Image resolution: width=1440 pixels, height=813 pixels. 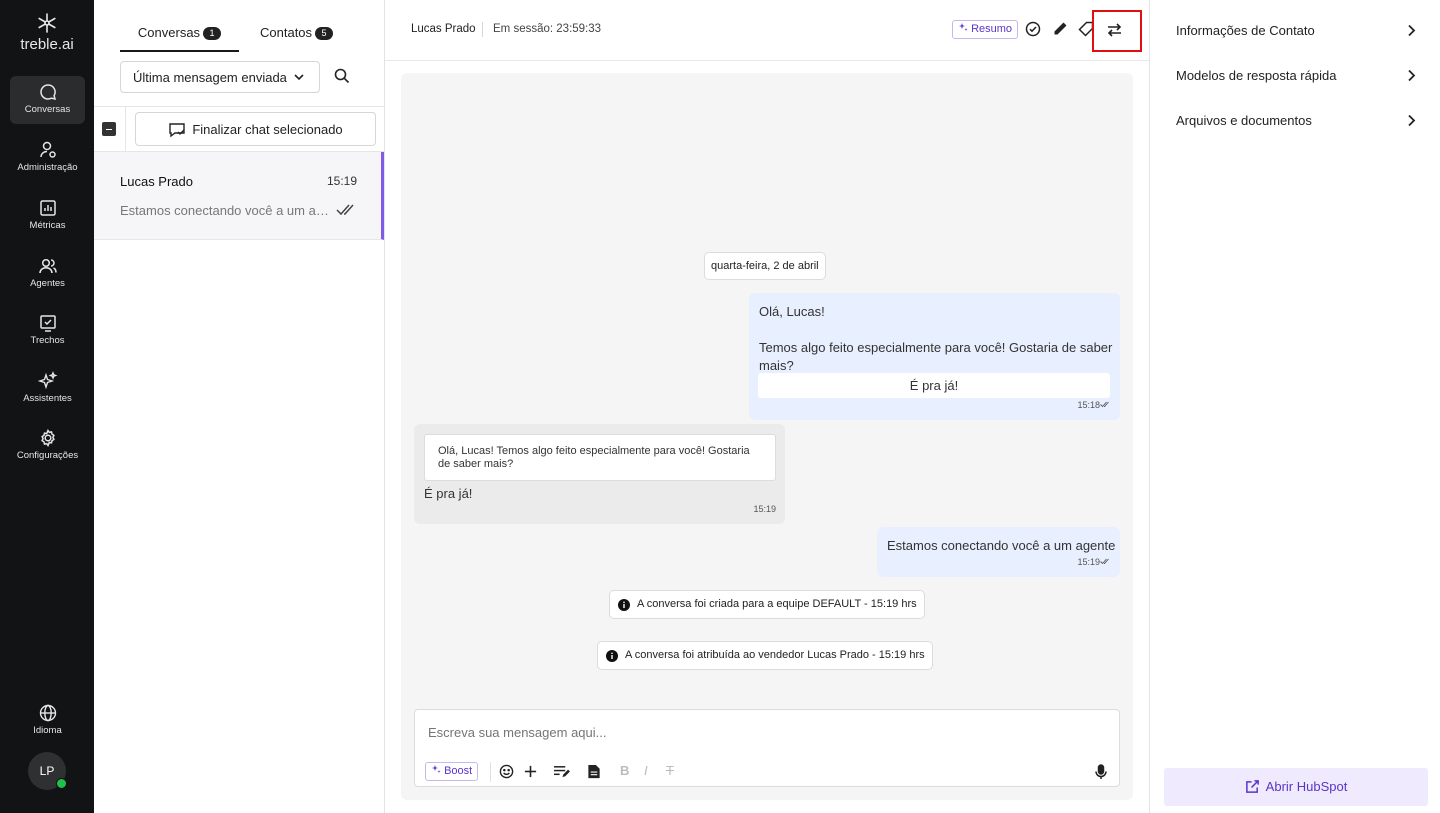 I want to click on message-body: Estamos conectando você a um agente, so click(x=1001, y=545).